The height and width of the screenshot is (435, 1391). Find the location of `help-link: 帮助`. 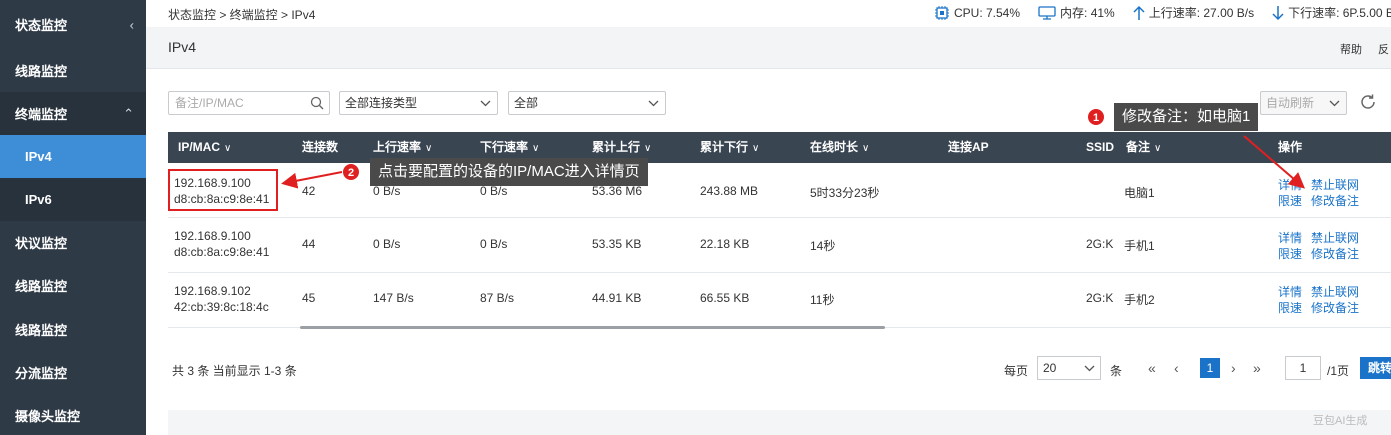

help-link: 帮助 is located at coordinates (1351, 49).